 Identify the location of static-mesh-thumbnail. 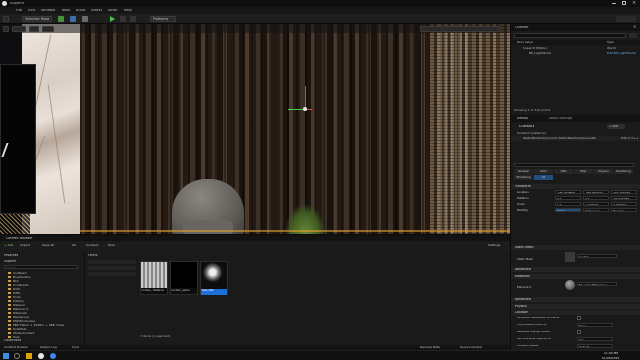
(570, 257).